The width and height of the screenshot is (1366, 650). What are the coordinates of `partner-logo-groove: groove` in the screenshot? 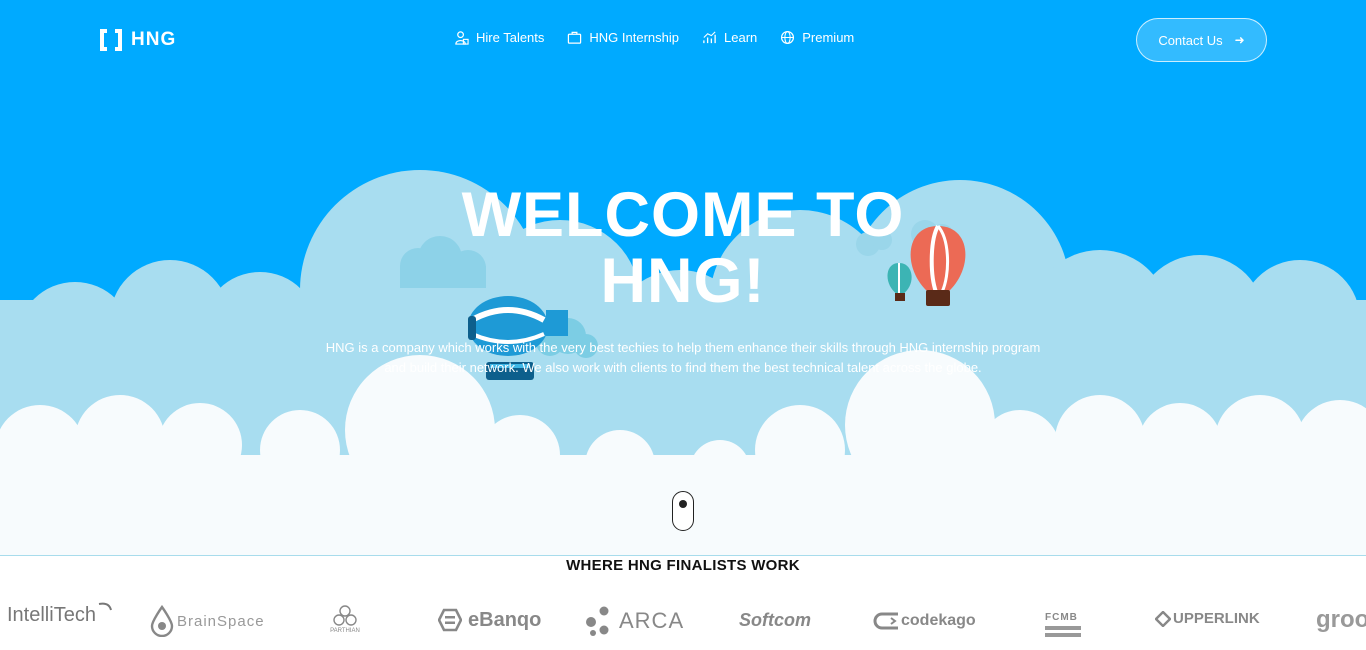 It's located at (1341, 620).